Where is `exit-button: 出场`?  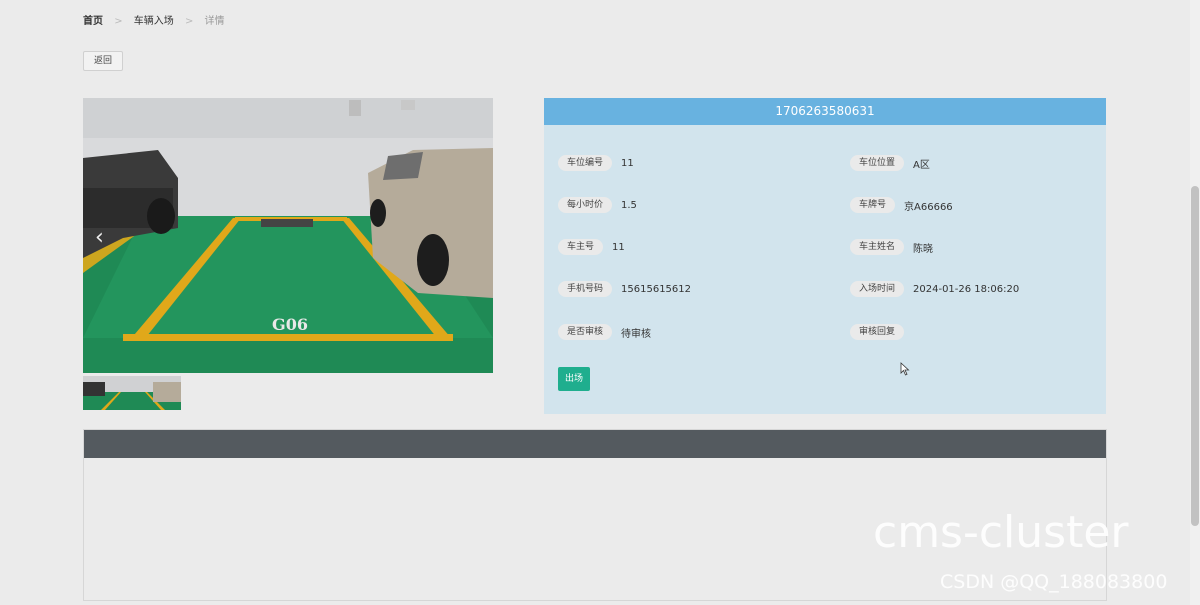
exit-button: 出场 is located at coordinates (574, 379).